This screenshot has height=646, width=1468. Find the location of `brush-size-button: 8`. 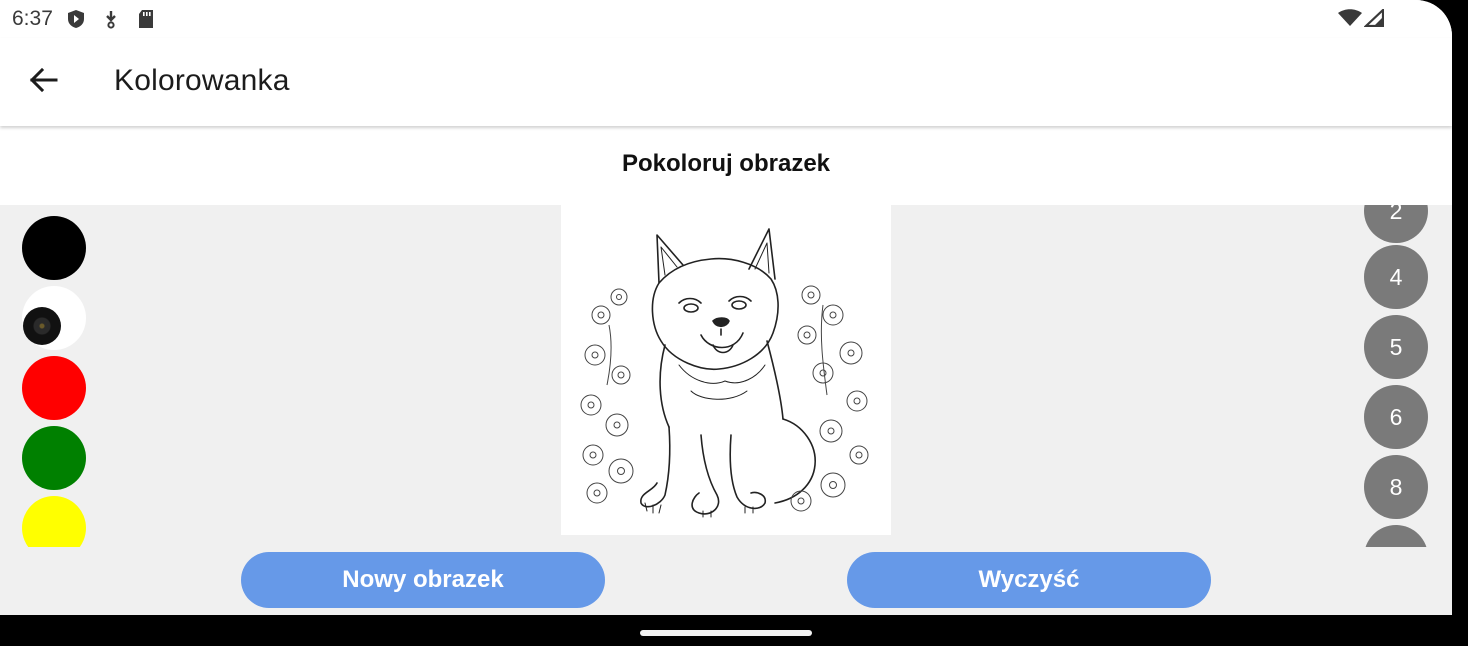

brush-size-button: 8 is located at coordinates (1396, 487).